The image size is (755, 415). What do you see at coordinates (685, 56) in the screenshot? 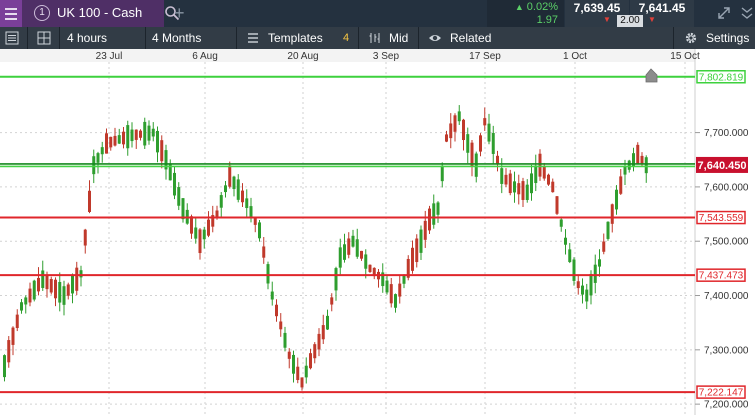
I see `date-tick-label: 15 Oct` at bounding box center [685, 56].